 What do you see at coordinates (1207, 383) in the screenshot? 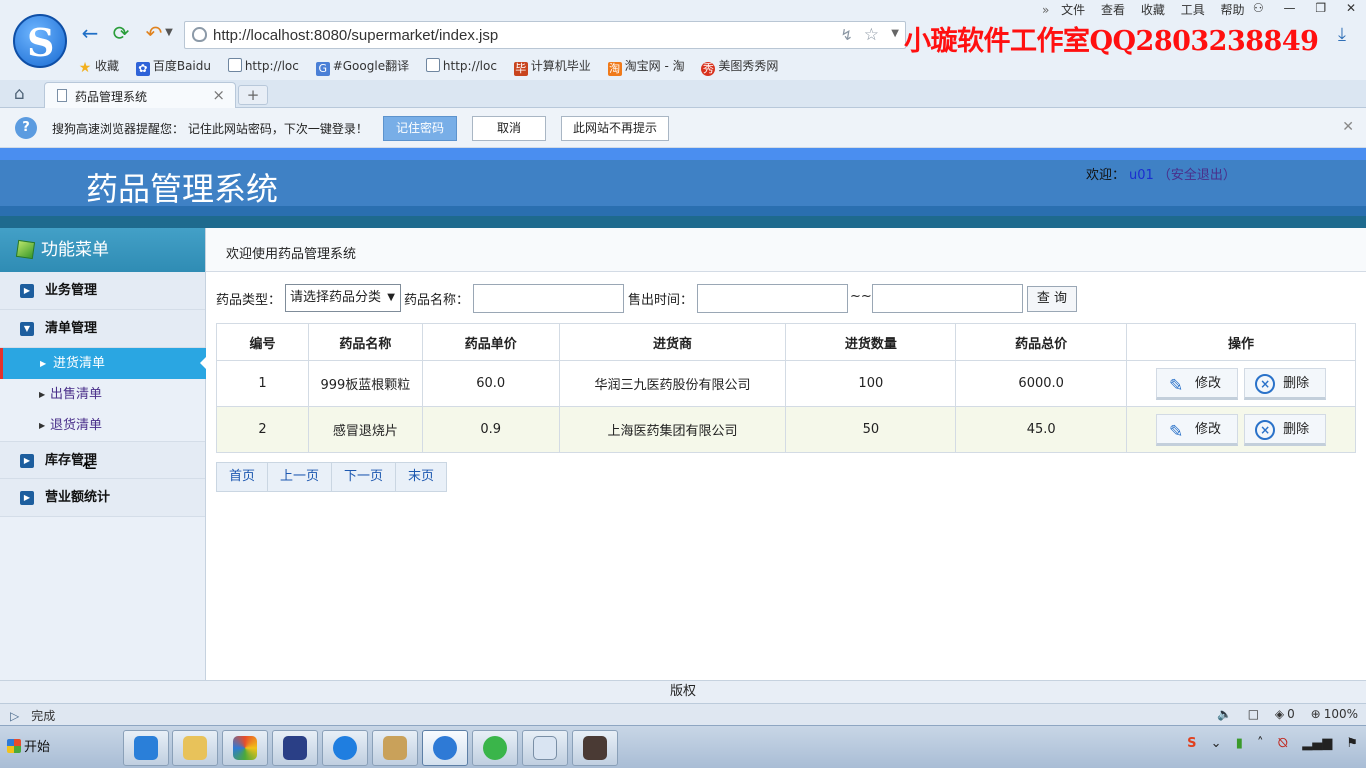
I see `edit-label: 修改` at bounding box center [1207, 383].